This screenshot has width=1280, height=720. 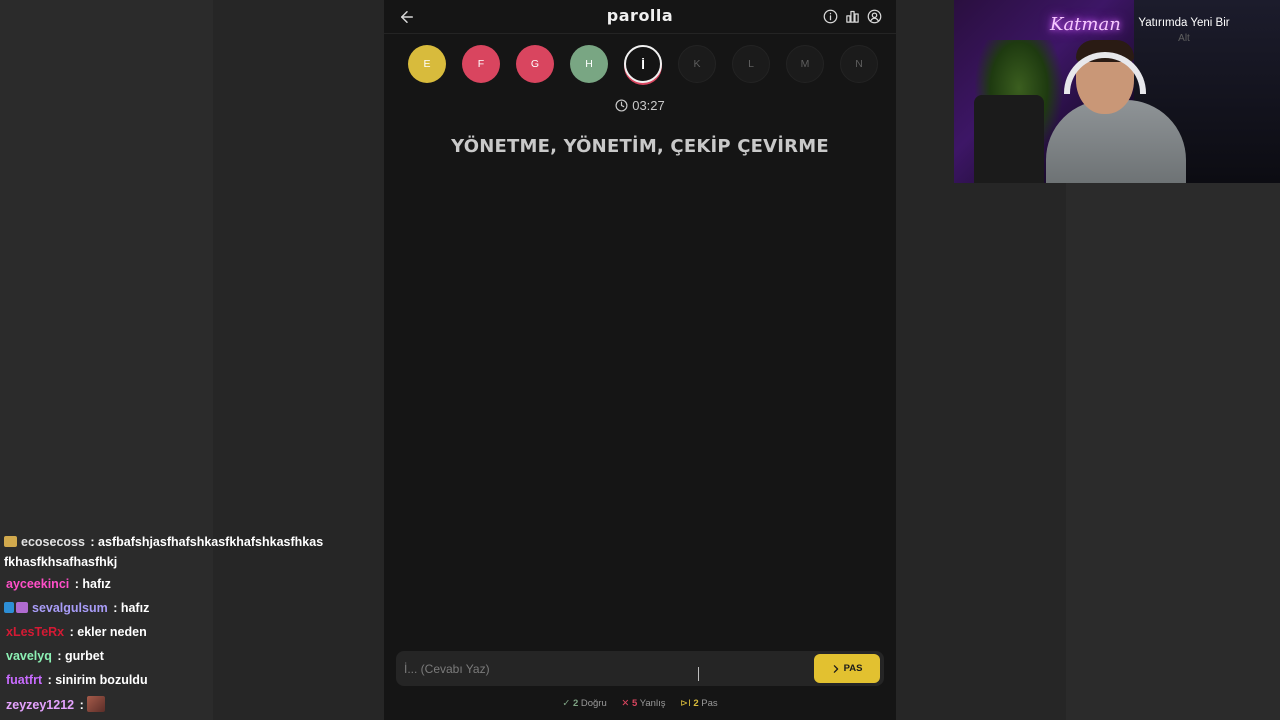 I want to click on letter-bubble-i-active: İ, so click(x=643, y=64).